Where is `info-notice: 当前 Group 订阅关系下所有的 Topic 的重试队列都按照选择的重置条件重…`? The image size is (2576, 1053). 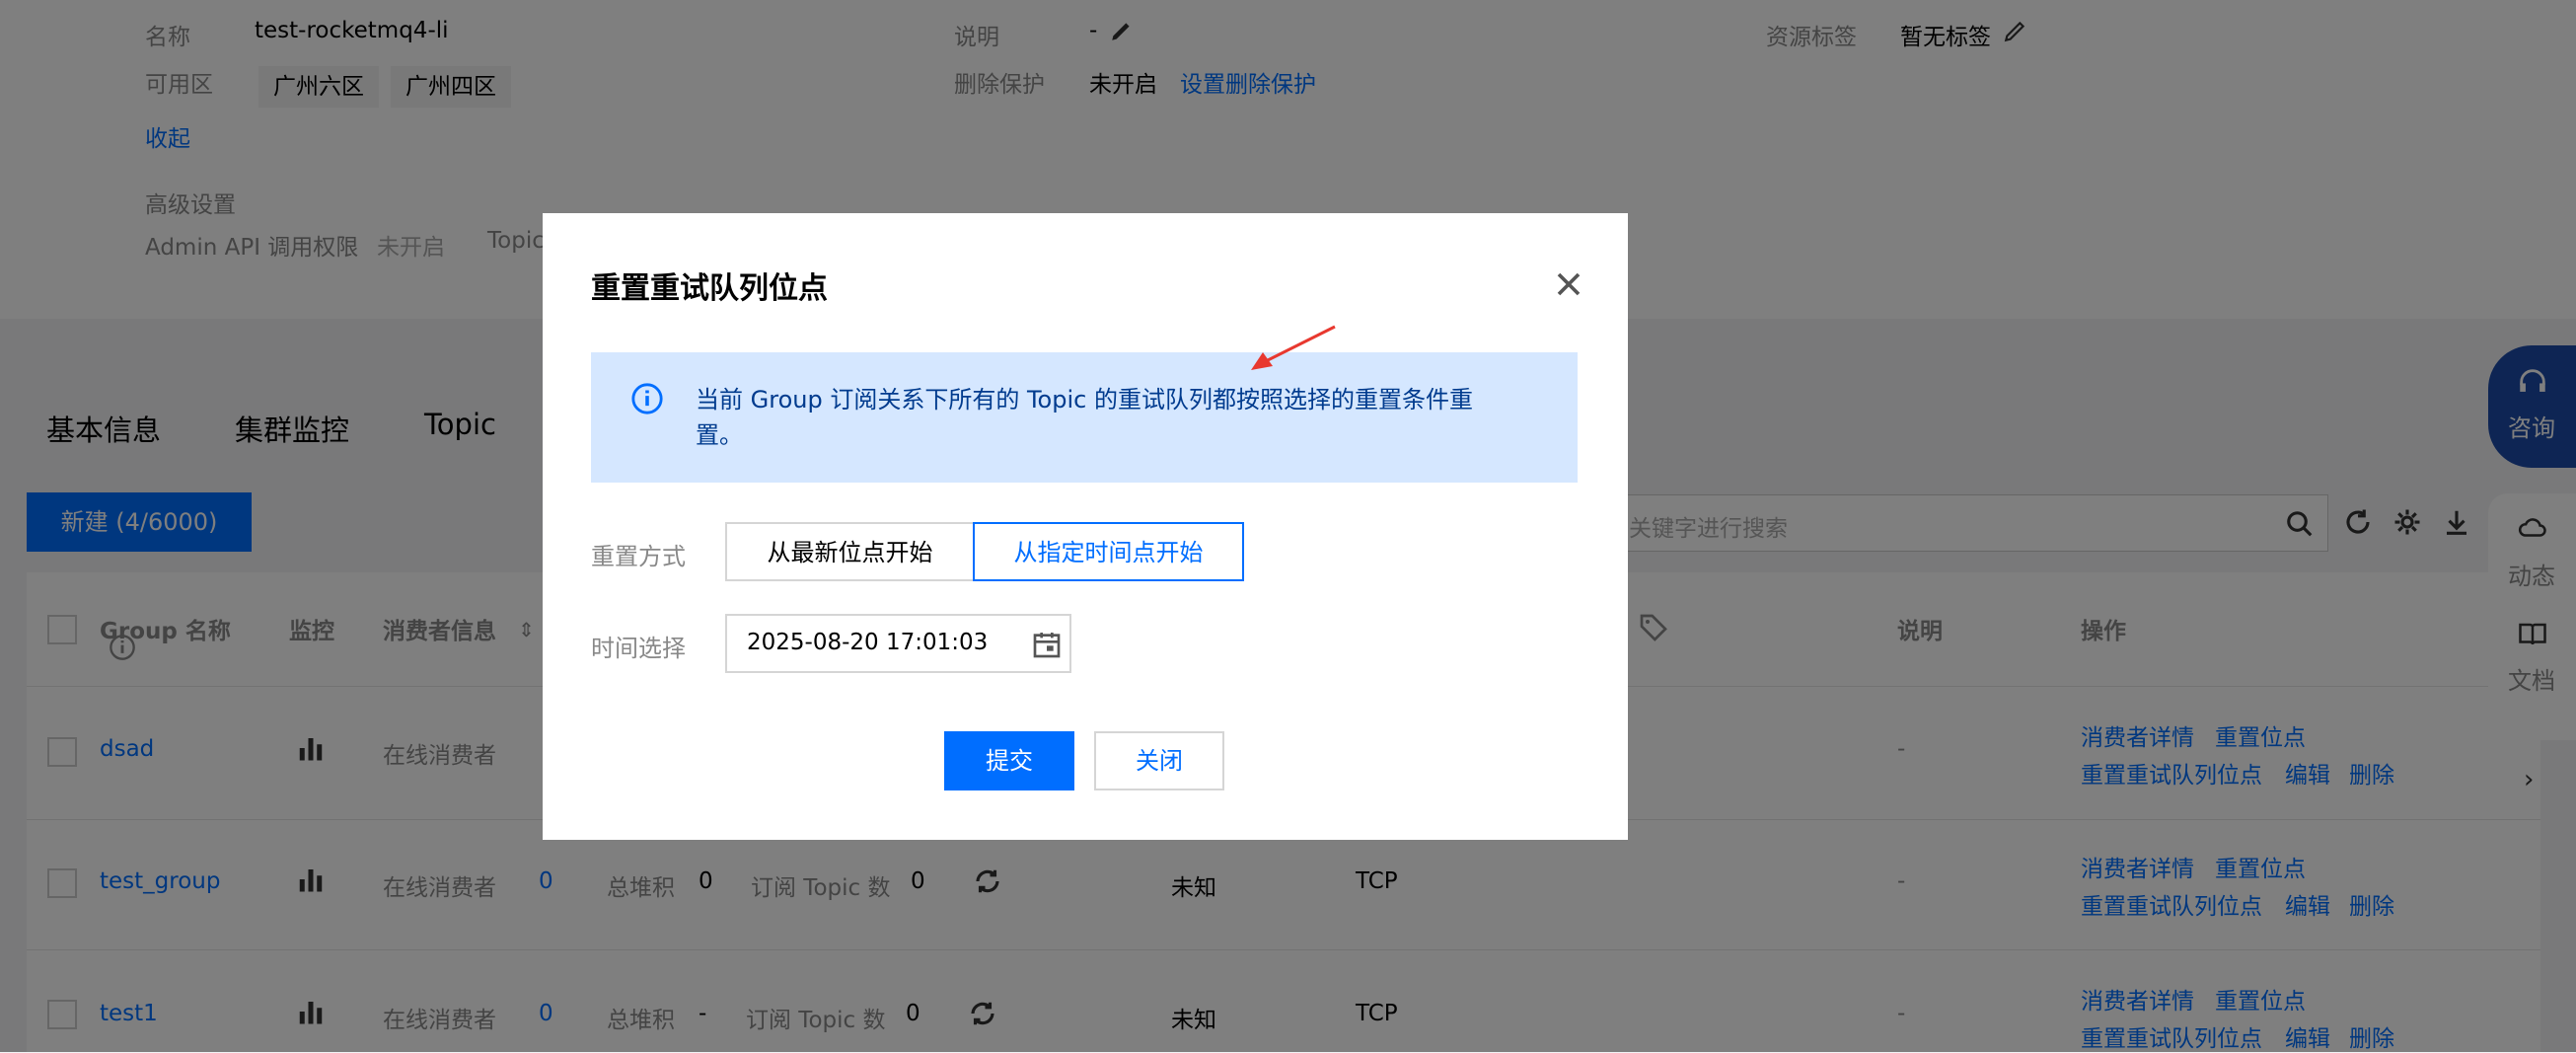
info-notice: 当前 Group 订阅关系下所有的 Topic 的重试队列都按照选择的重置条件重… is located at coordinates (1084, 417).